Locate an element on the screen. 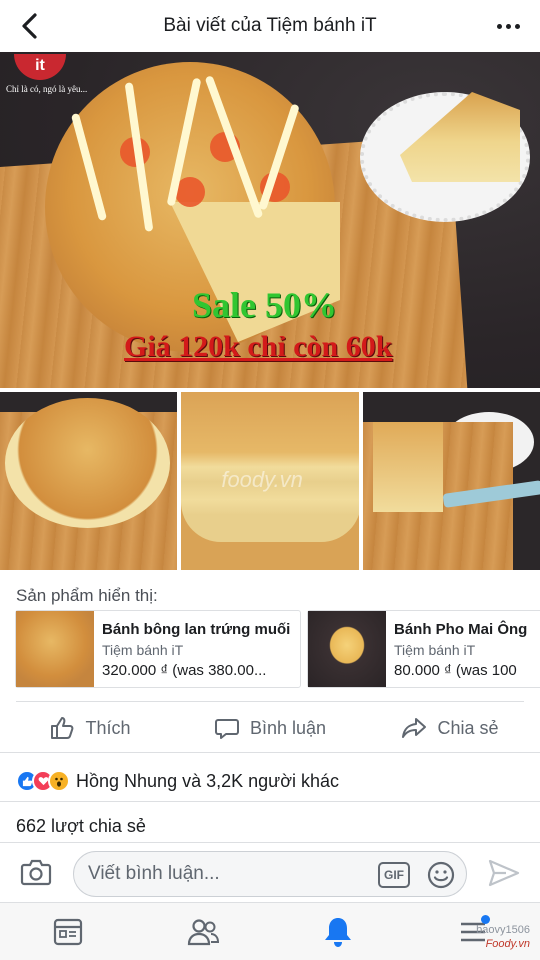 The width and height of the screenshot is (540, 960). send-button is located at coordinates (504, 875).